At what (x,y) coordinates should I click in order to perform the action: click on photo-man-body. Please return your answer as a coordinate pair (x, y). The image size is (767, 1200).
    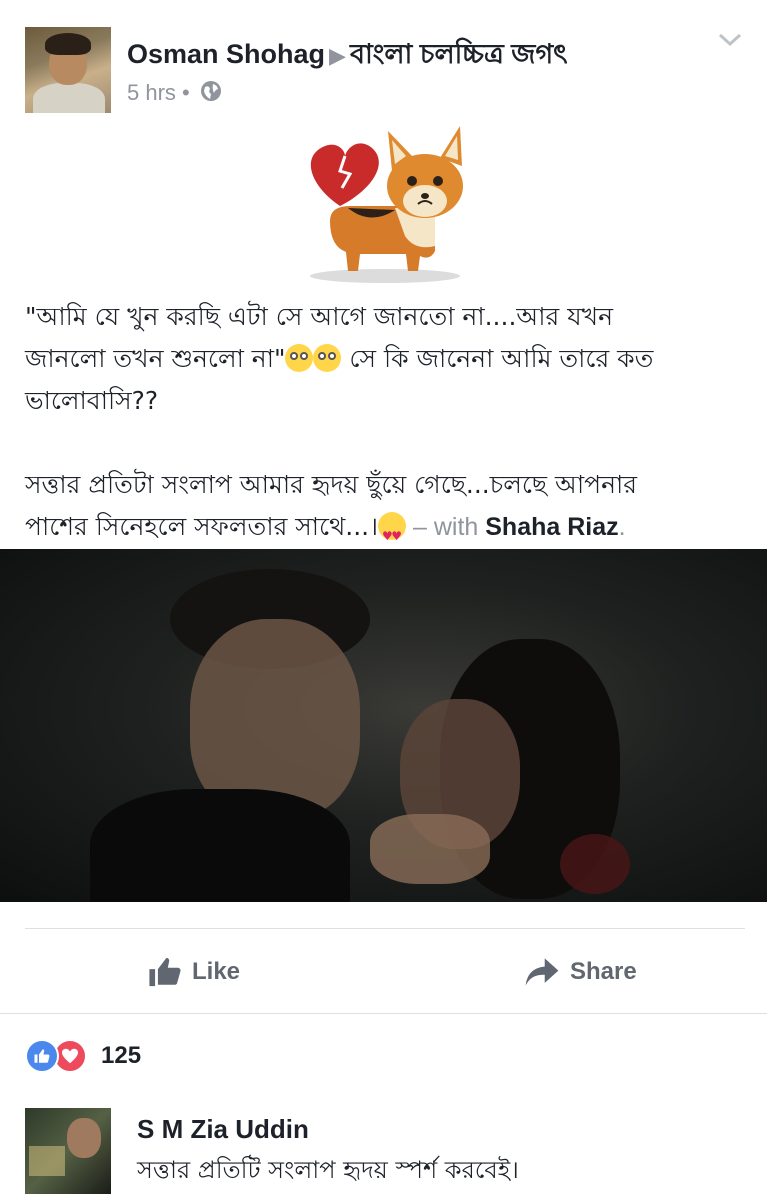
    Looking at the image, I should click on (220, 845).